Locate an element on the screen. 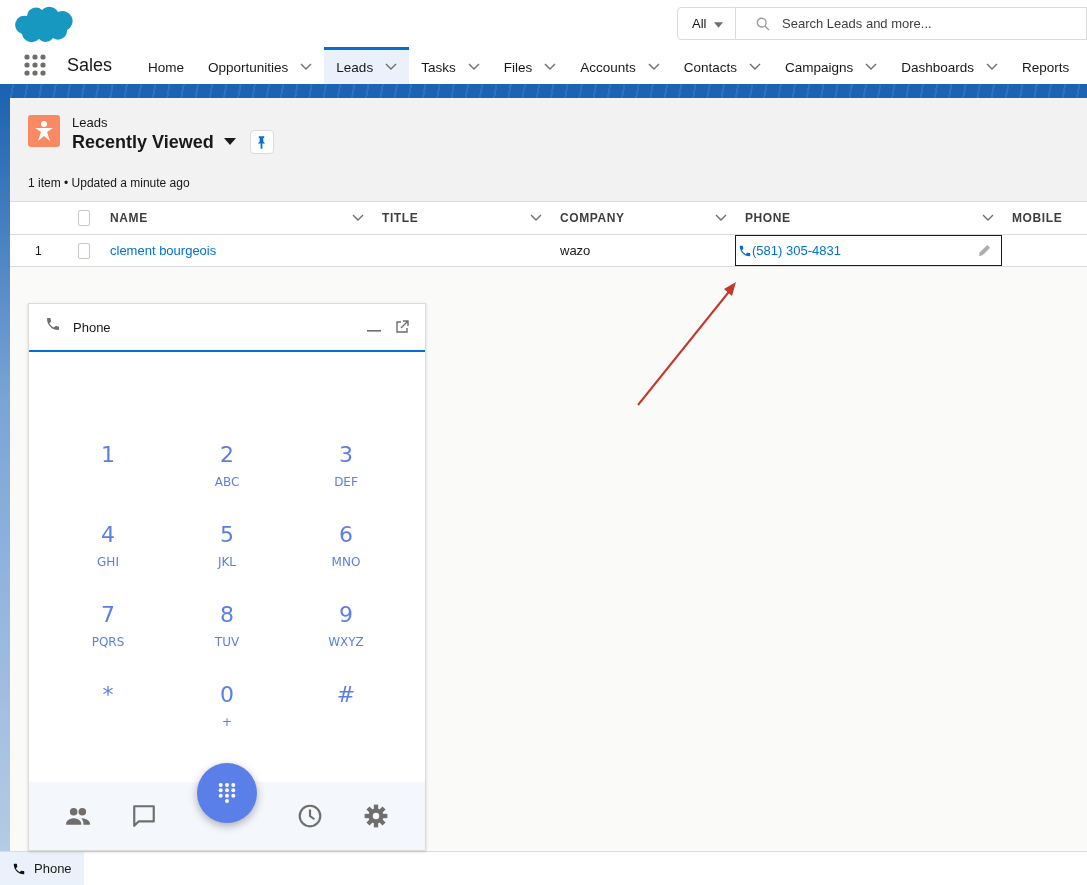 The height and width of the screenshot is (885, 1087). search-scope-dropdown: All is located at coordinates (707, 23).